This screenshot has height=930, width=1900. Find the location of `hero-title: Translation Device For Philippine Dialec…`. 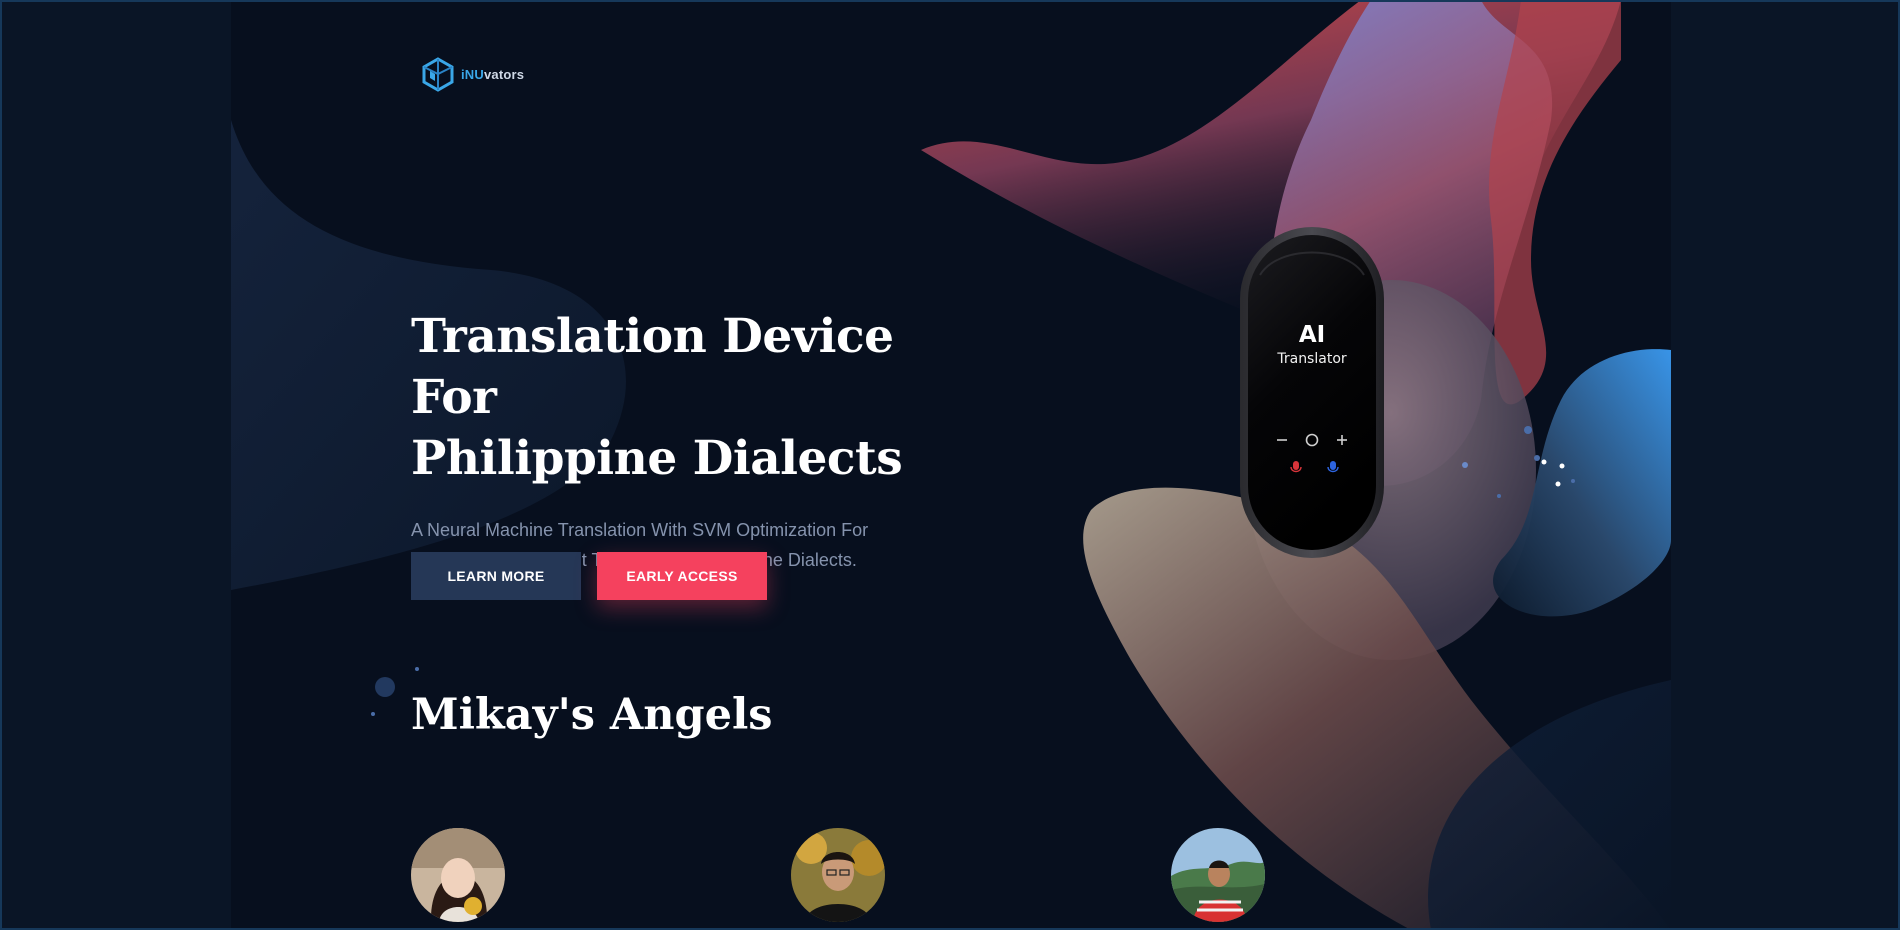

hero-title: Translation Device For Philippine Dialec… is located at coordinates (657, 397).